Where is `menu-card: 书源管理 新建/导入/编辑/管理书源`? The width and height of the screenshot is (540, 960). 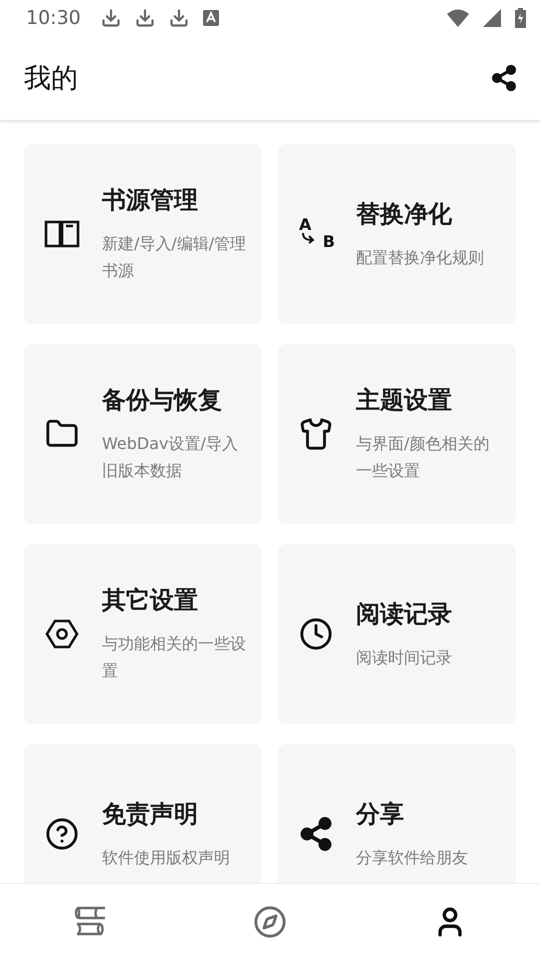 menu-card: 书源管理 新建/导入/编辑/管理书源 is located at coordinates (143, 234).